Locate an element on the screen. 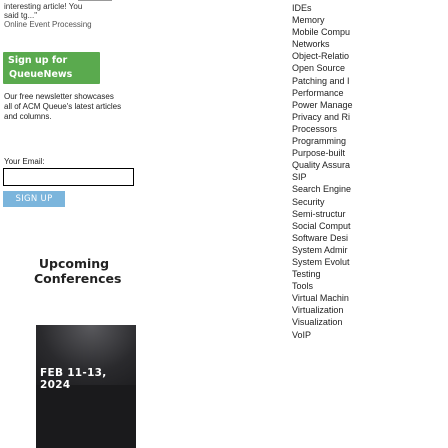 Image resolution: width=448 pixels, height=448 pixels. topic-link: Privacy and Ri is located at coordinates (322, 117).